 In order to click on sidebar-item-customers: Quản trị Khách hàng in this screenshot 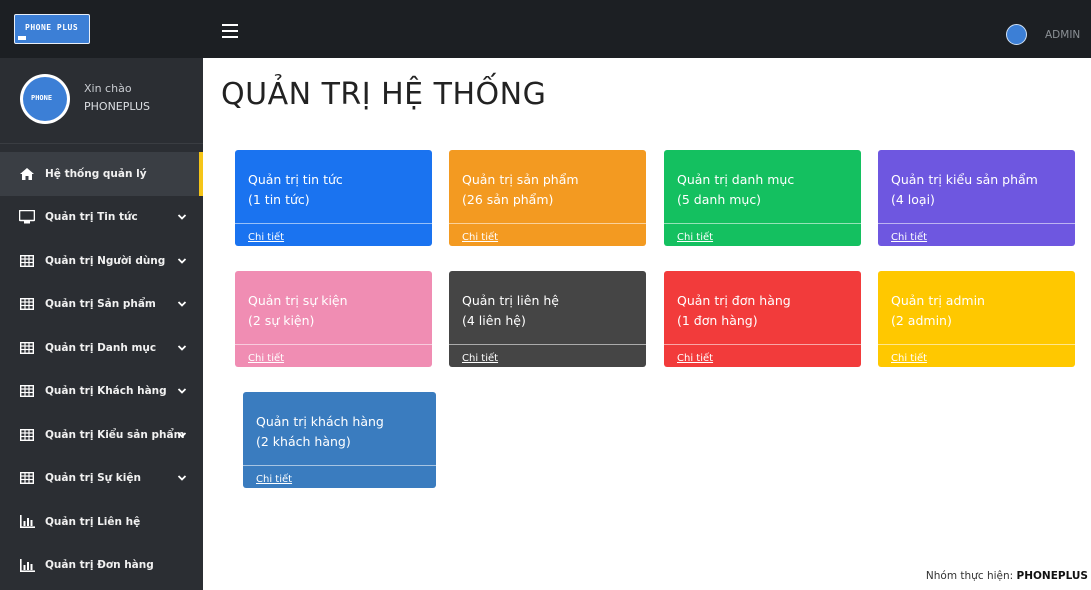, I will do `click(101, 392)`.